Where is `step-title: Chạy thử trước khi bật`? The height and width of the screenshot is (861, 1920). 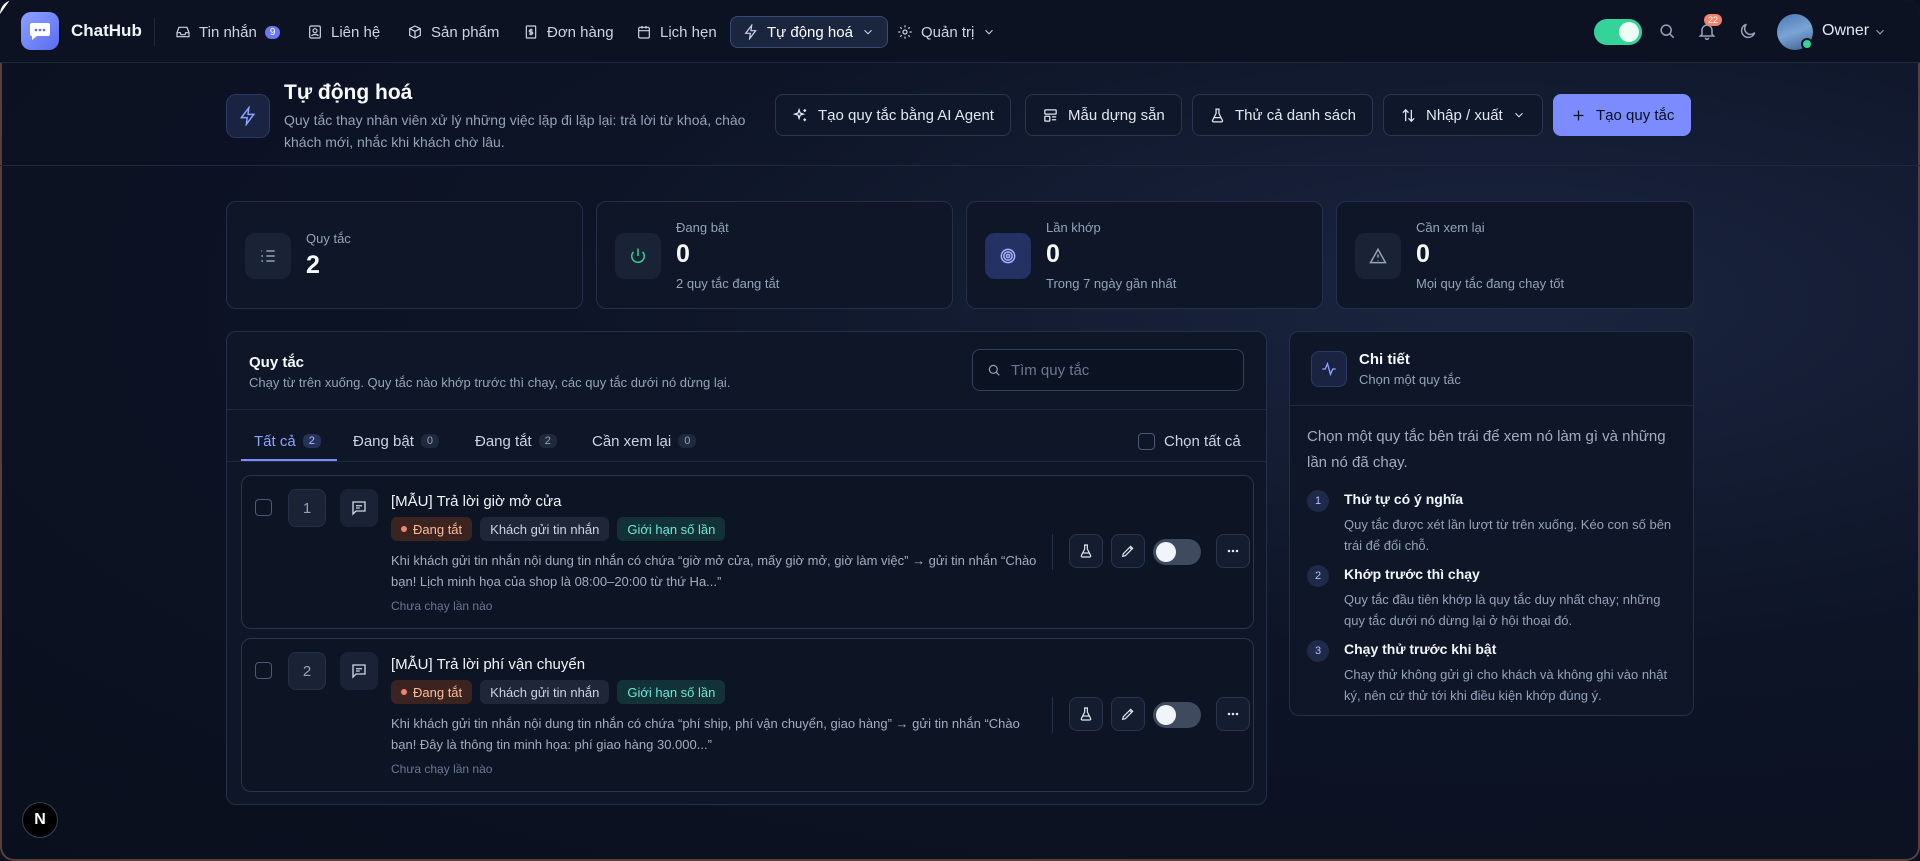
step-title: Chạy thử trước khi bật is located at coordinates (1420, 649).